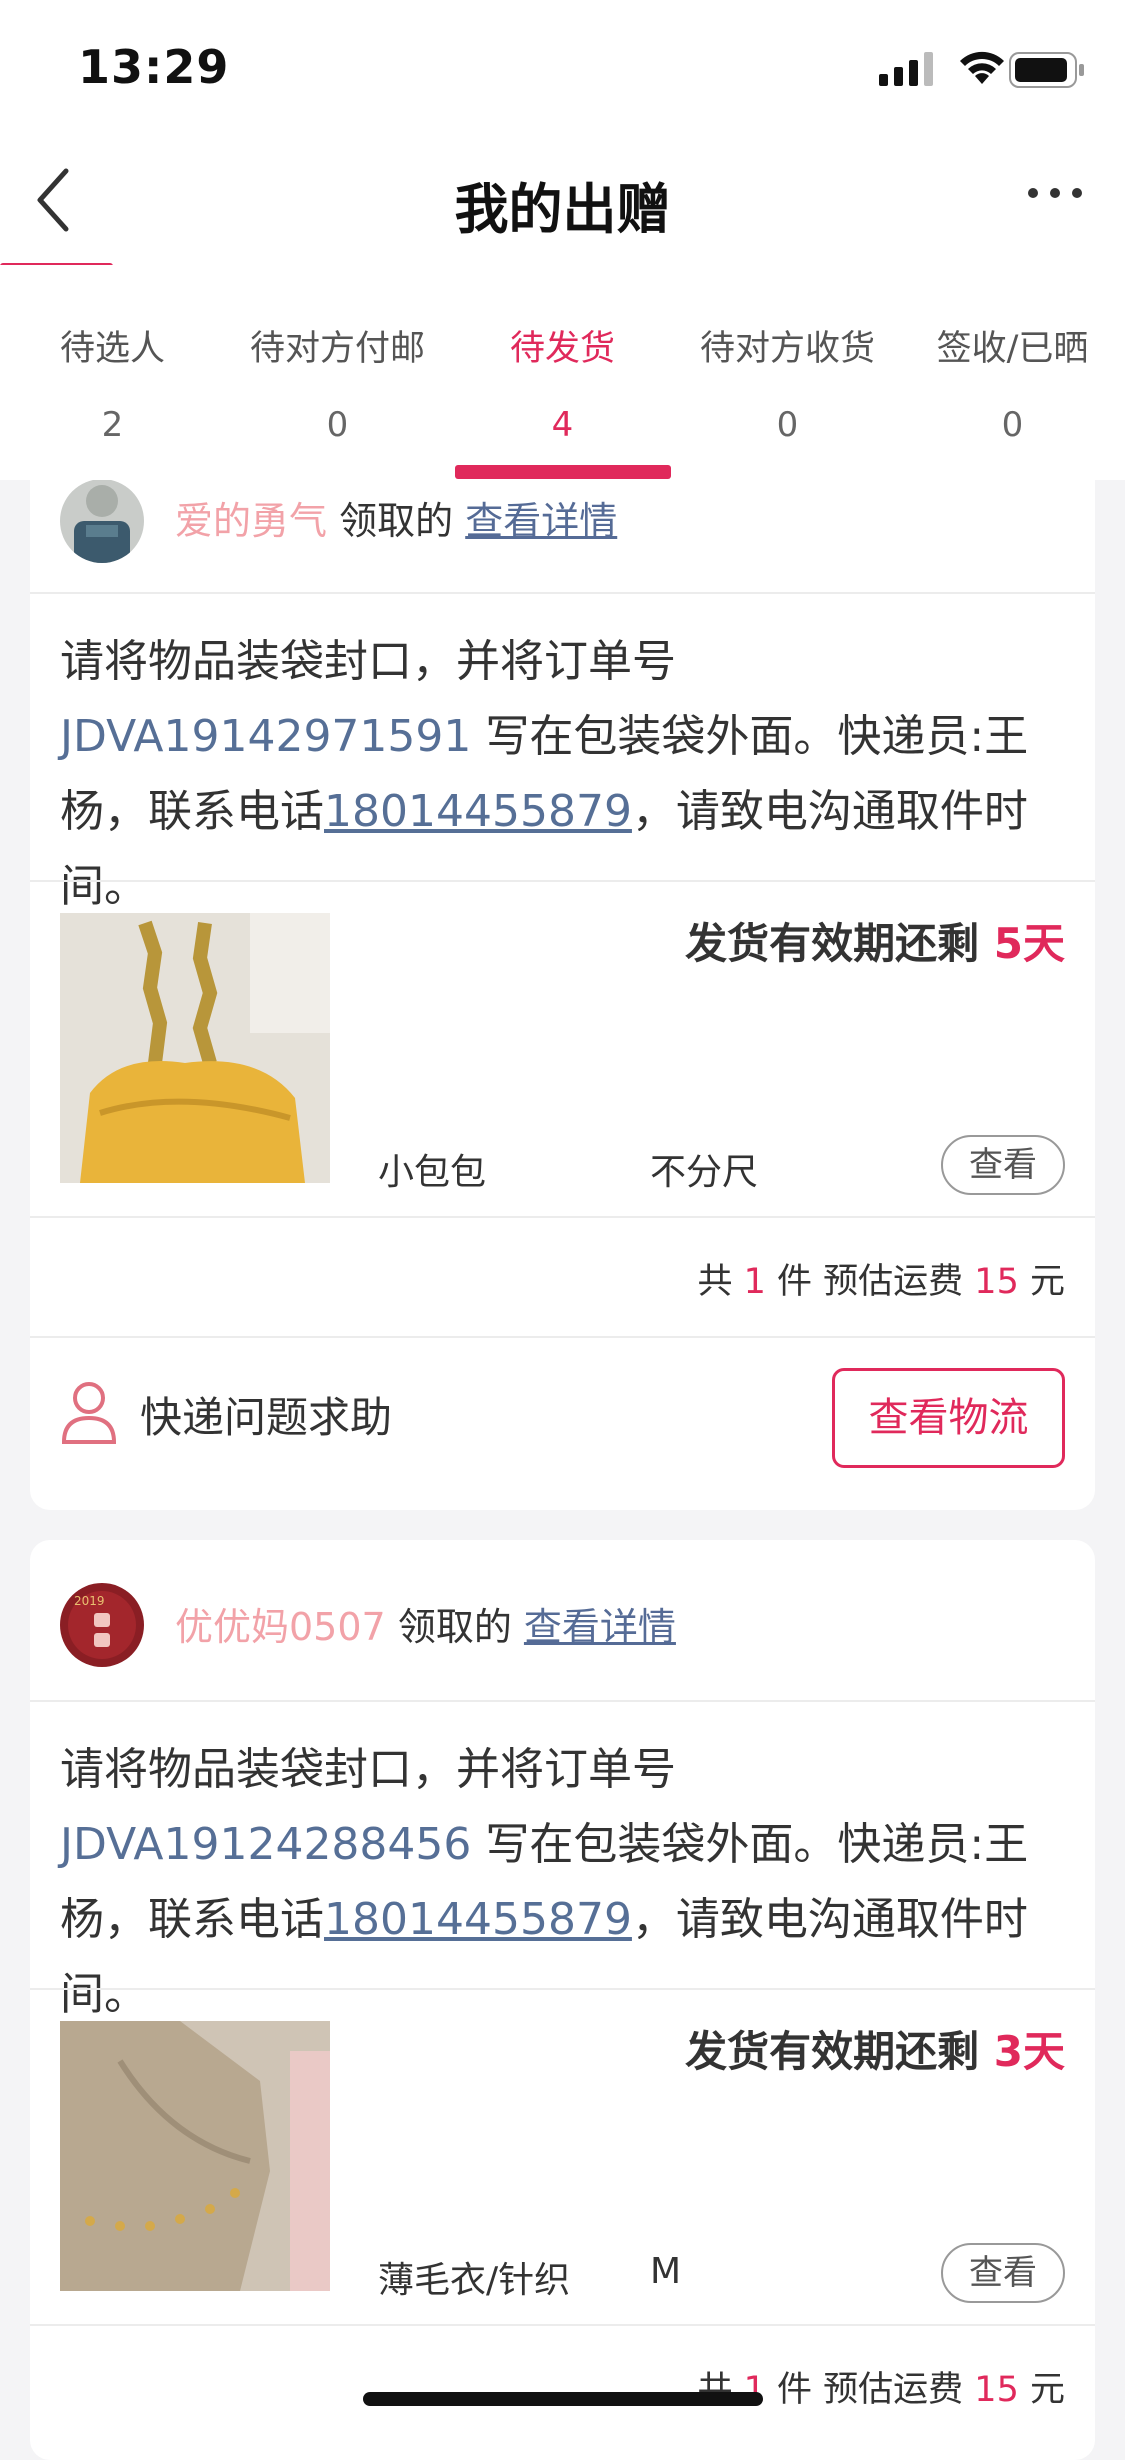 This screenshot has height=2460, width=1125. I want to click on tab-label: 待对方收货, so click(787, 349).